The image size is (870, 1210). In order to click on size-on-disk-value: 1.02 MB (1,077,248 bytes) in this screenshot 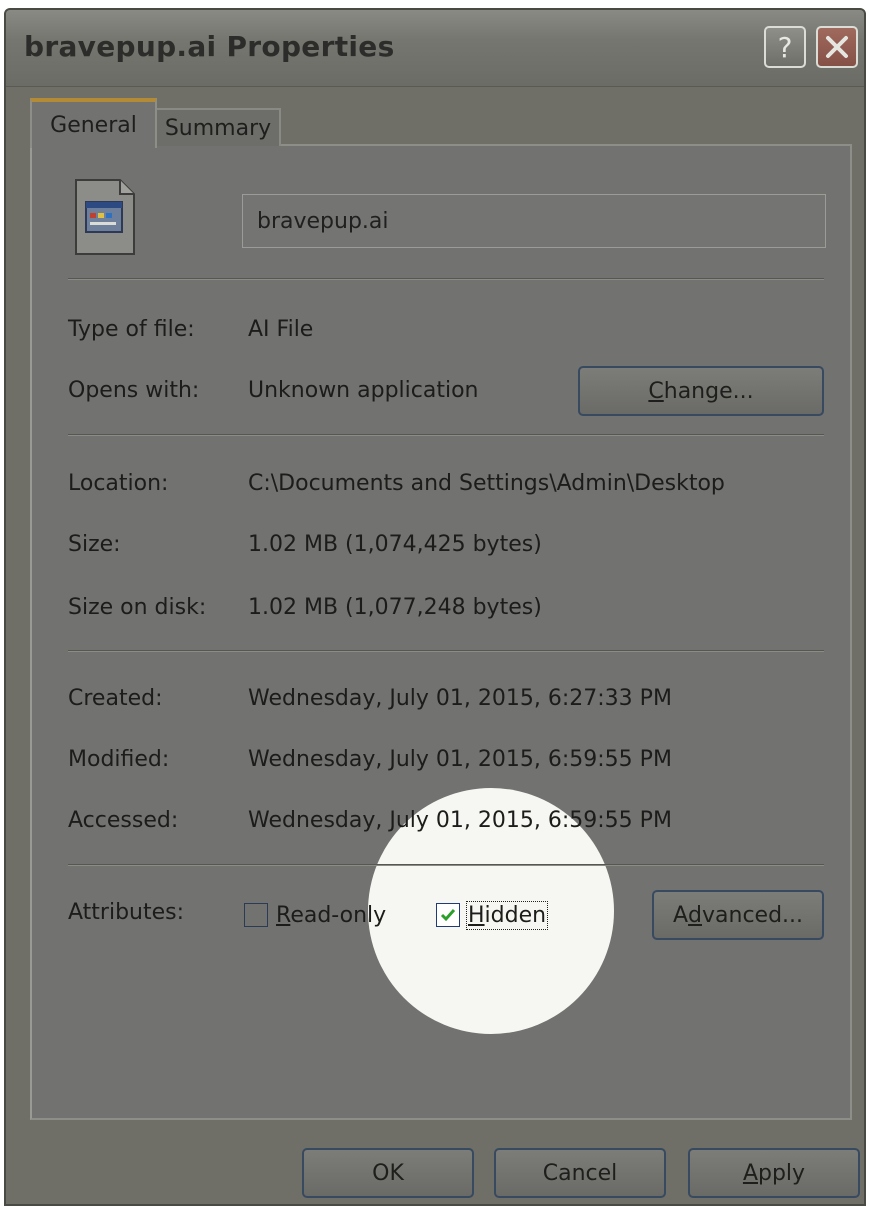, I will do `click(395, 607)`.